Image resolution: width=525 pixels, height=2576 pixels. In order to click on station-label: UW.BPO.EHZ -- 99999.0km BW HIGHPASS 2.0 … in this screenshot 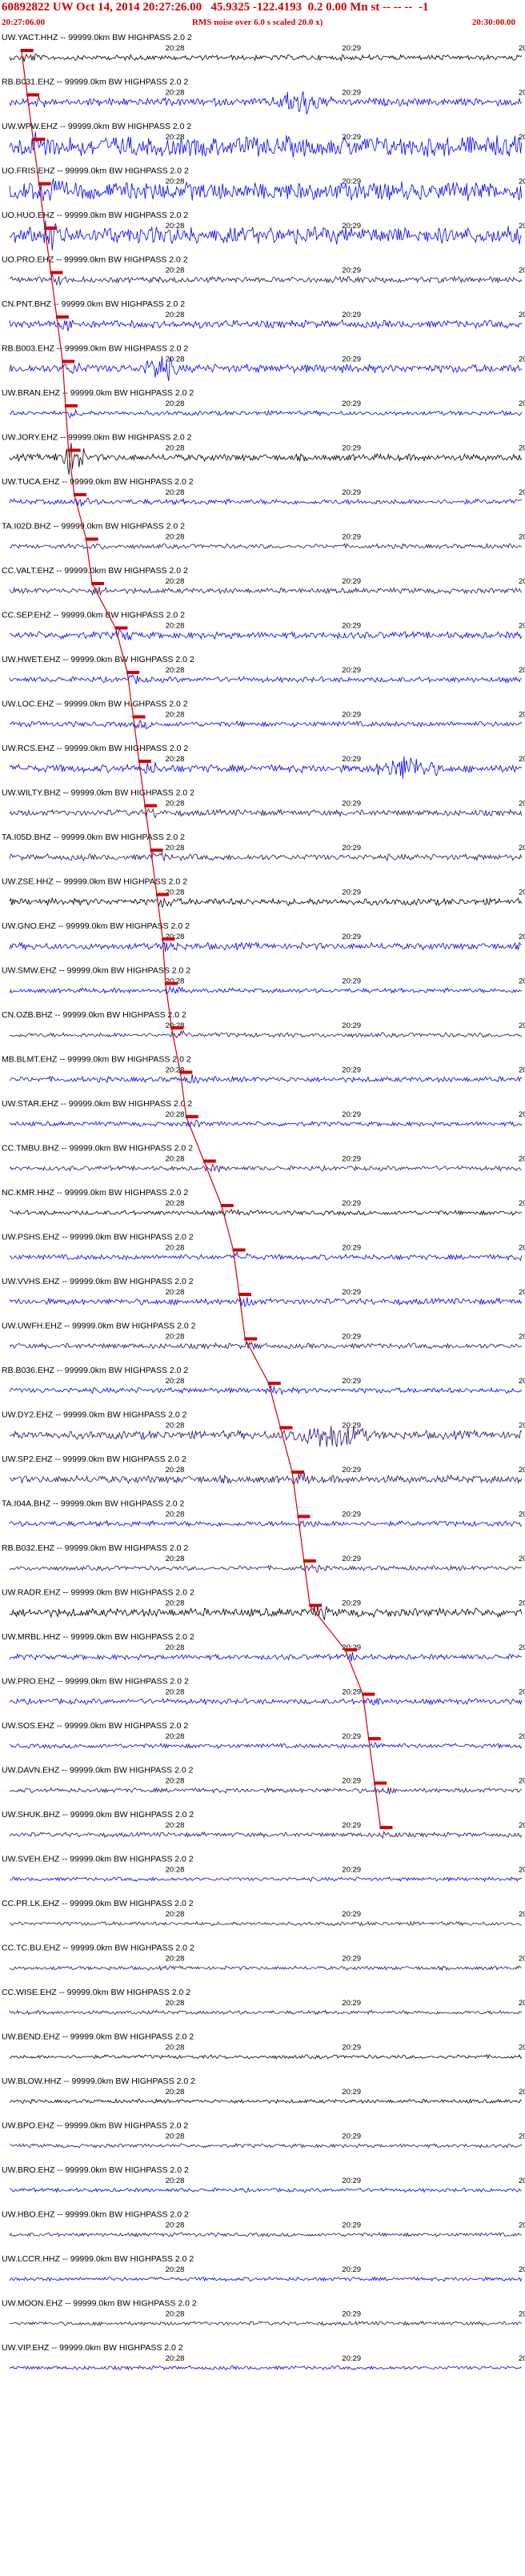, I will do `click(95, 2126)`.